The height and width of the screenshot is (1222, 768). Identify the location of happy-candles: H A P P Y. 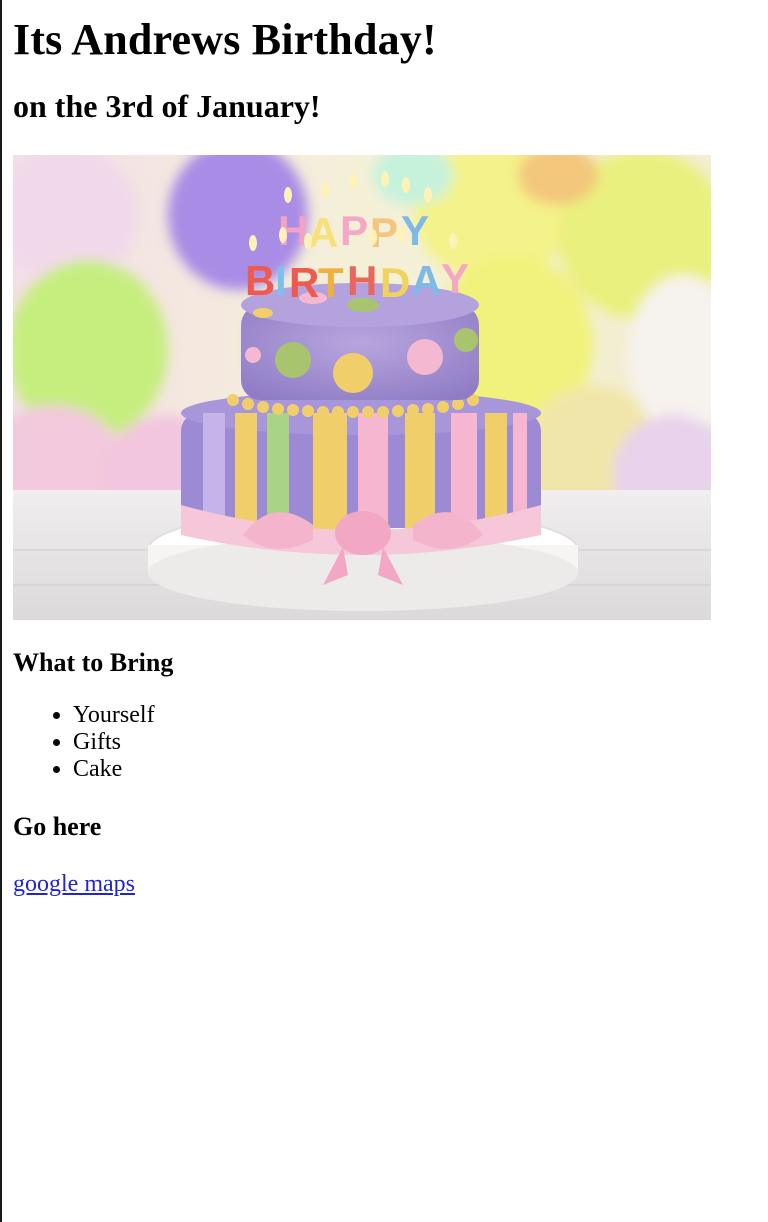
(353, 231).